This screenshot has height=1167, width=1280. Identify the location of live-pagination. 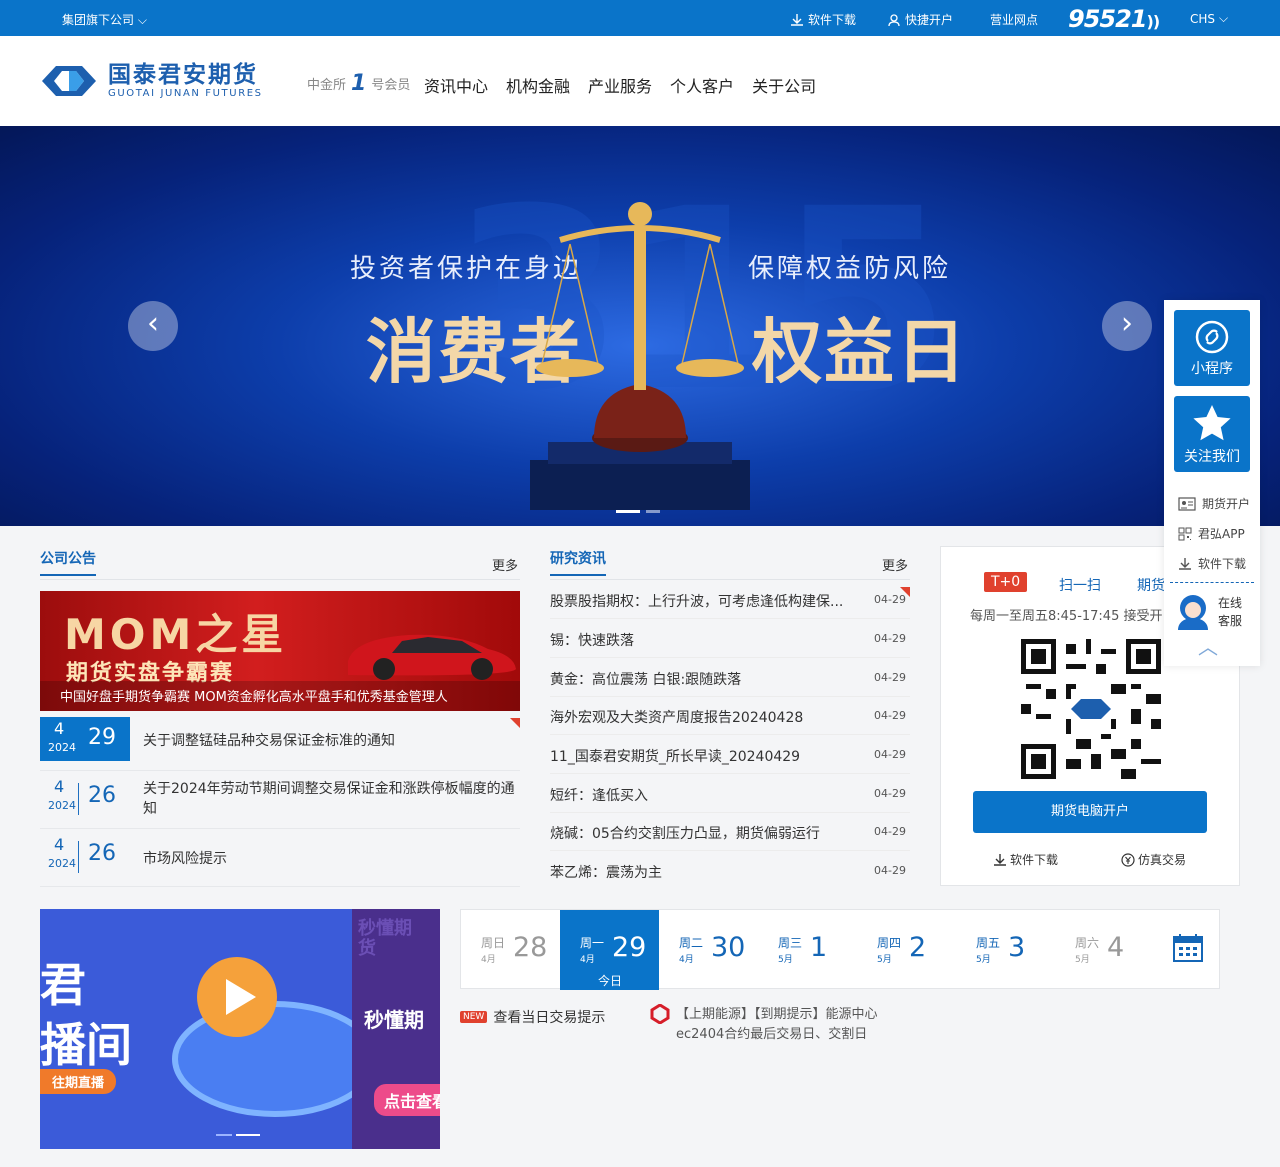
(238, 1135).